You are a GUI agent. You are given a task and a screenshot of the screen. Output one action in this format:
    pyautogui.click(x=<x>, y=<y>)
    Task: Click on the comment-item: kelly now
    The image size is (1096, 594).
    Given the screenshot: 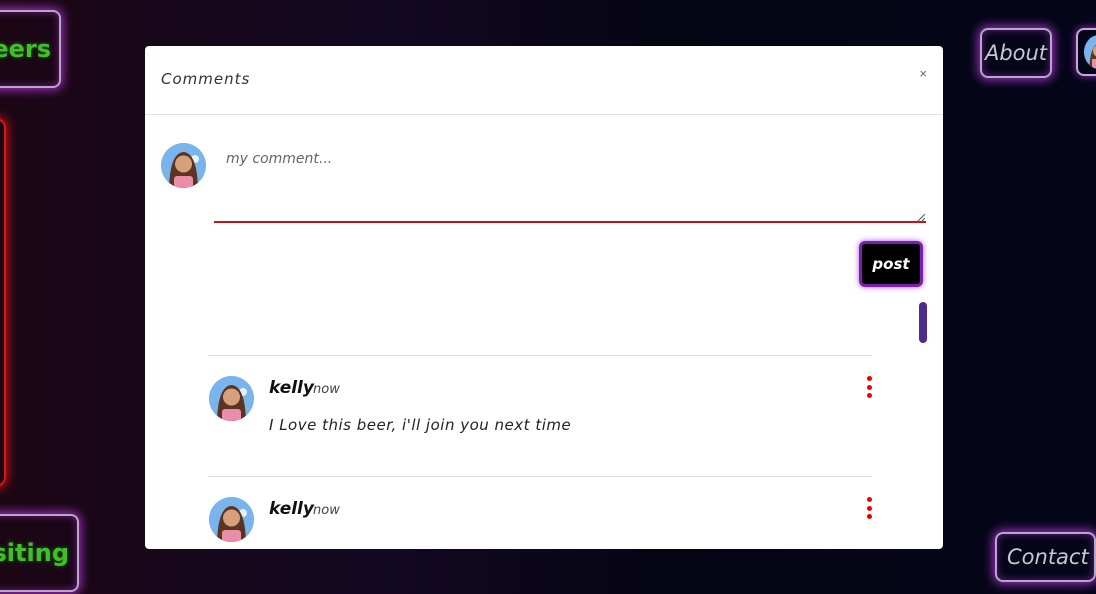 What is the action you would take?
    pyautogui.click(x=540, y=512)
    